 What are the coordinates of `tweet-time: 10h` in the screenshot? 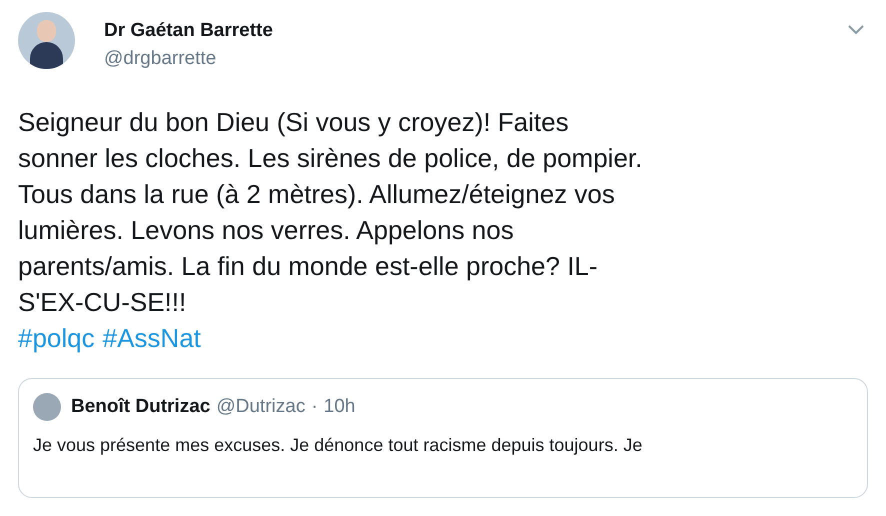 It's located at (340, 407).